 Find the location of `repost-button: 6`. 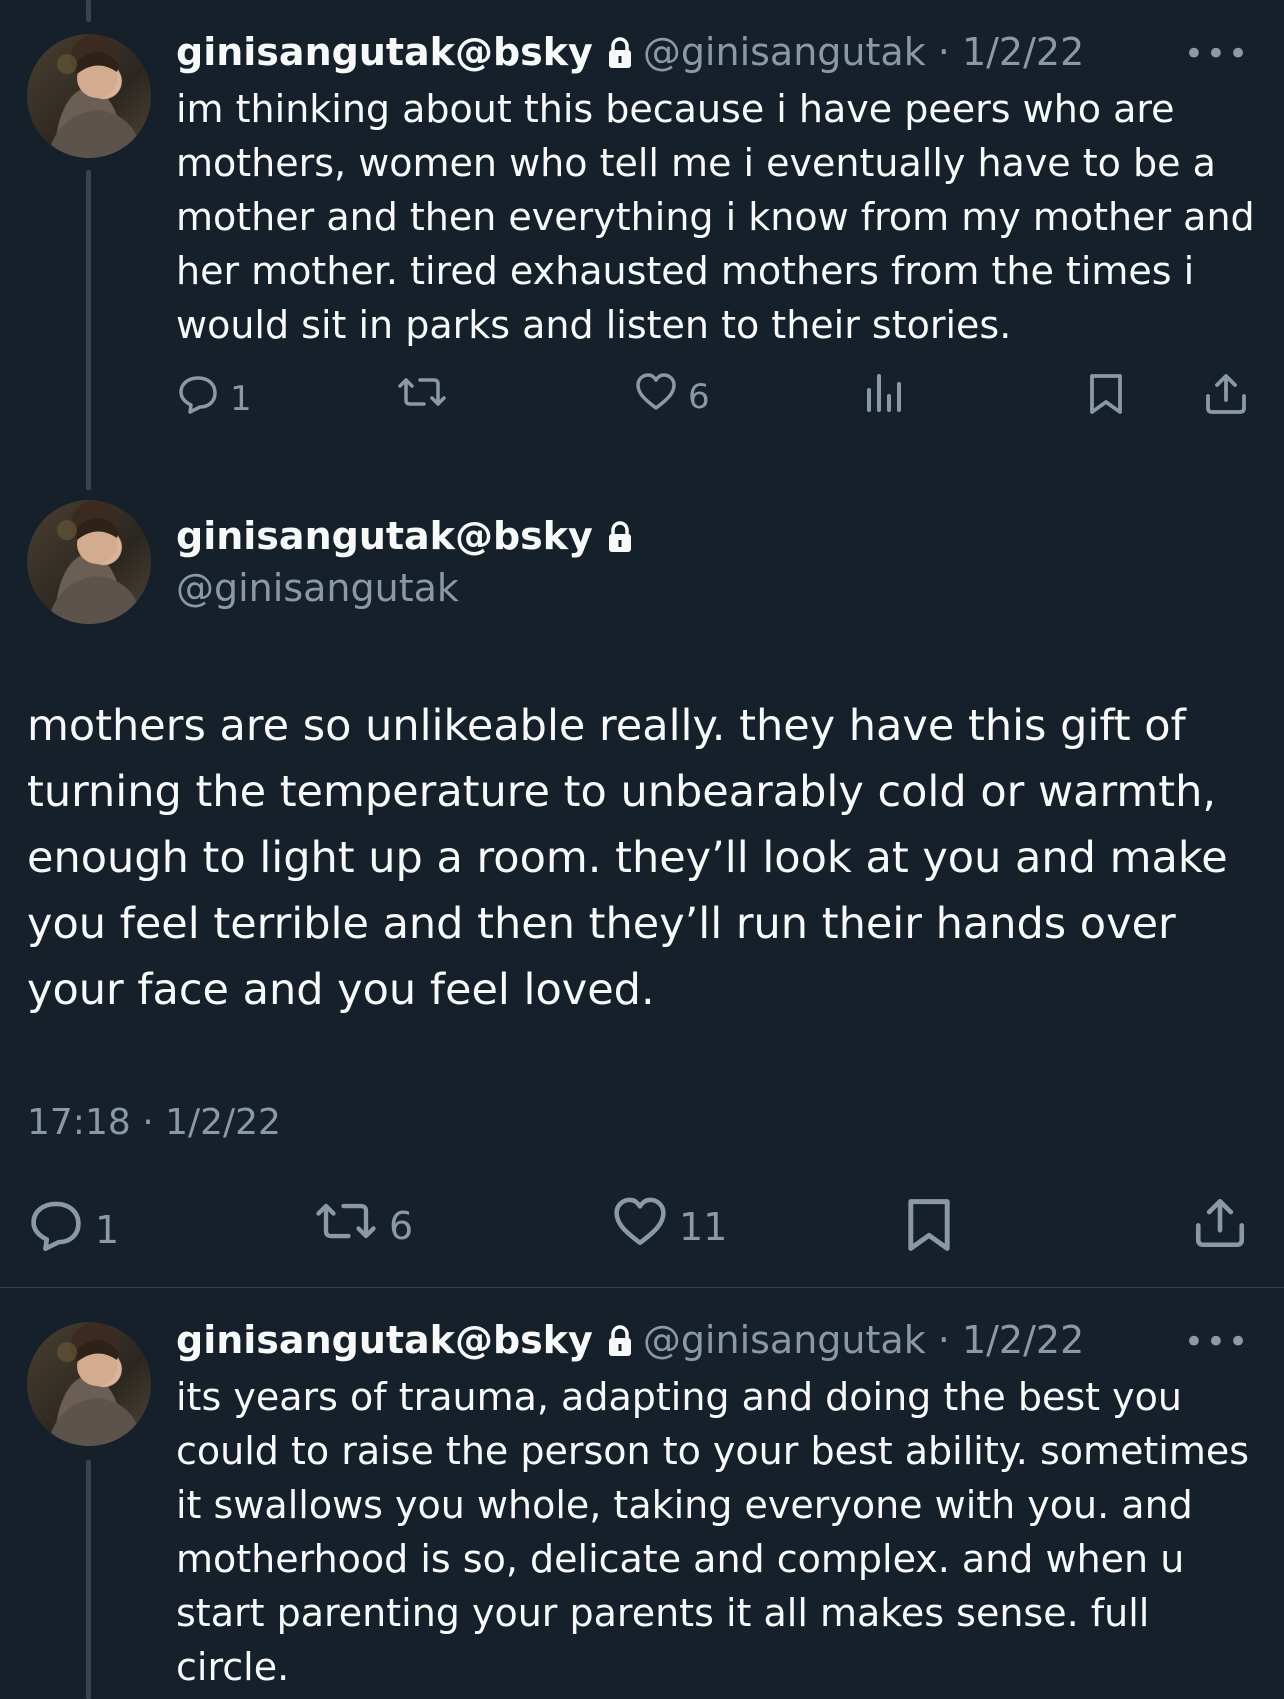

repost-button: 6 is located at coordinates (363, 1225).